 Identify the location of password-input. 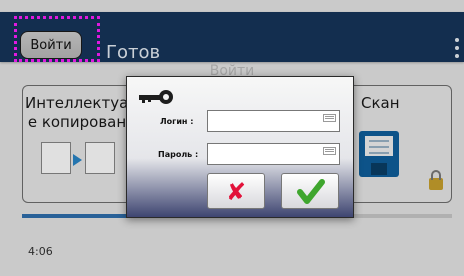
(273, 154).